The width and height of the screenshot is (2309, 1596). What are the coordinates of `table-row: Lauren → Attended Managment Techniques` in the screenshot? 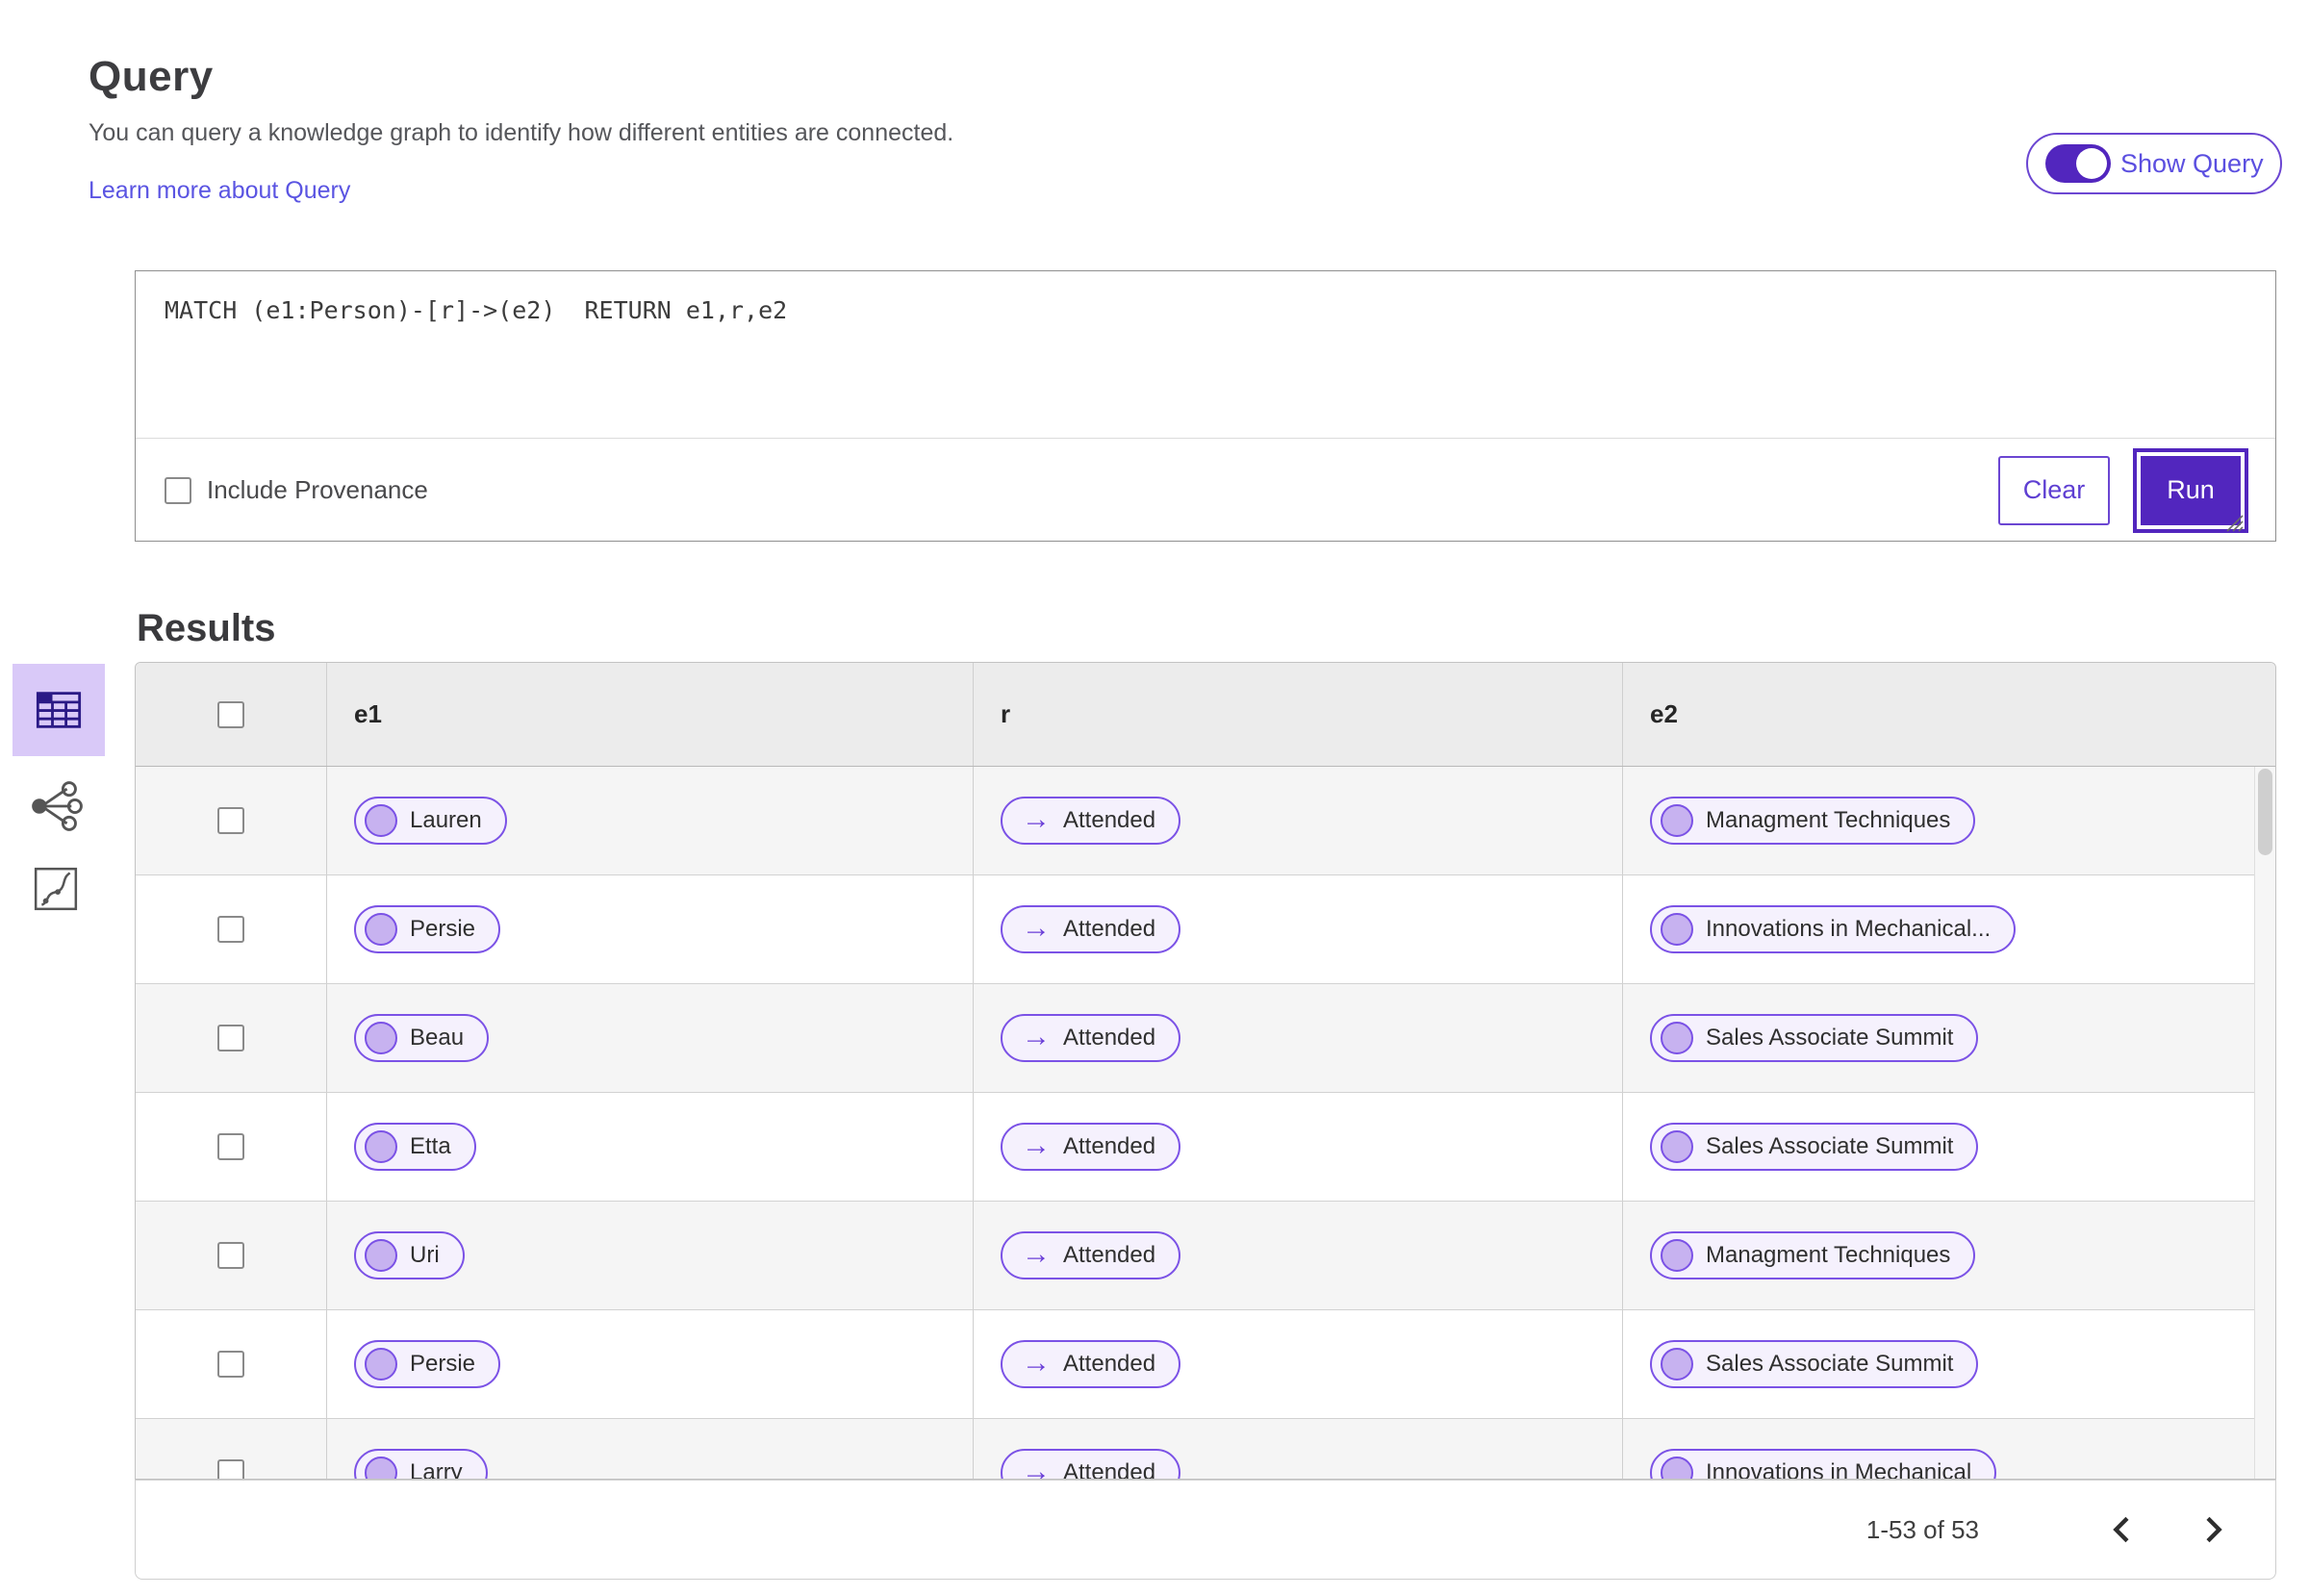 It's located at (1205, 821).